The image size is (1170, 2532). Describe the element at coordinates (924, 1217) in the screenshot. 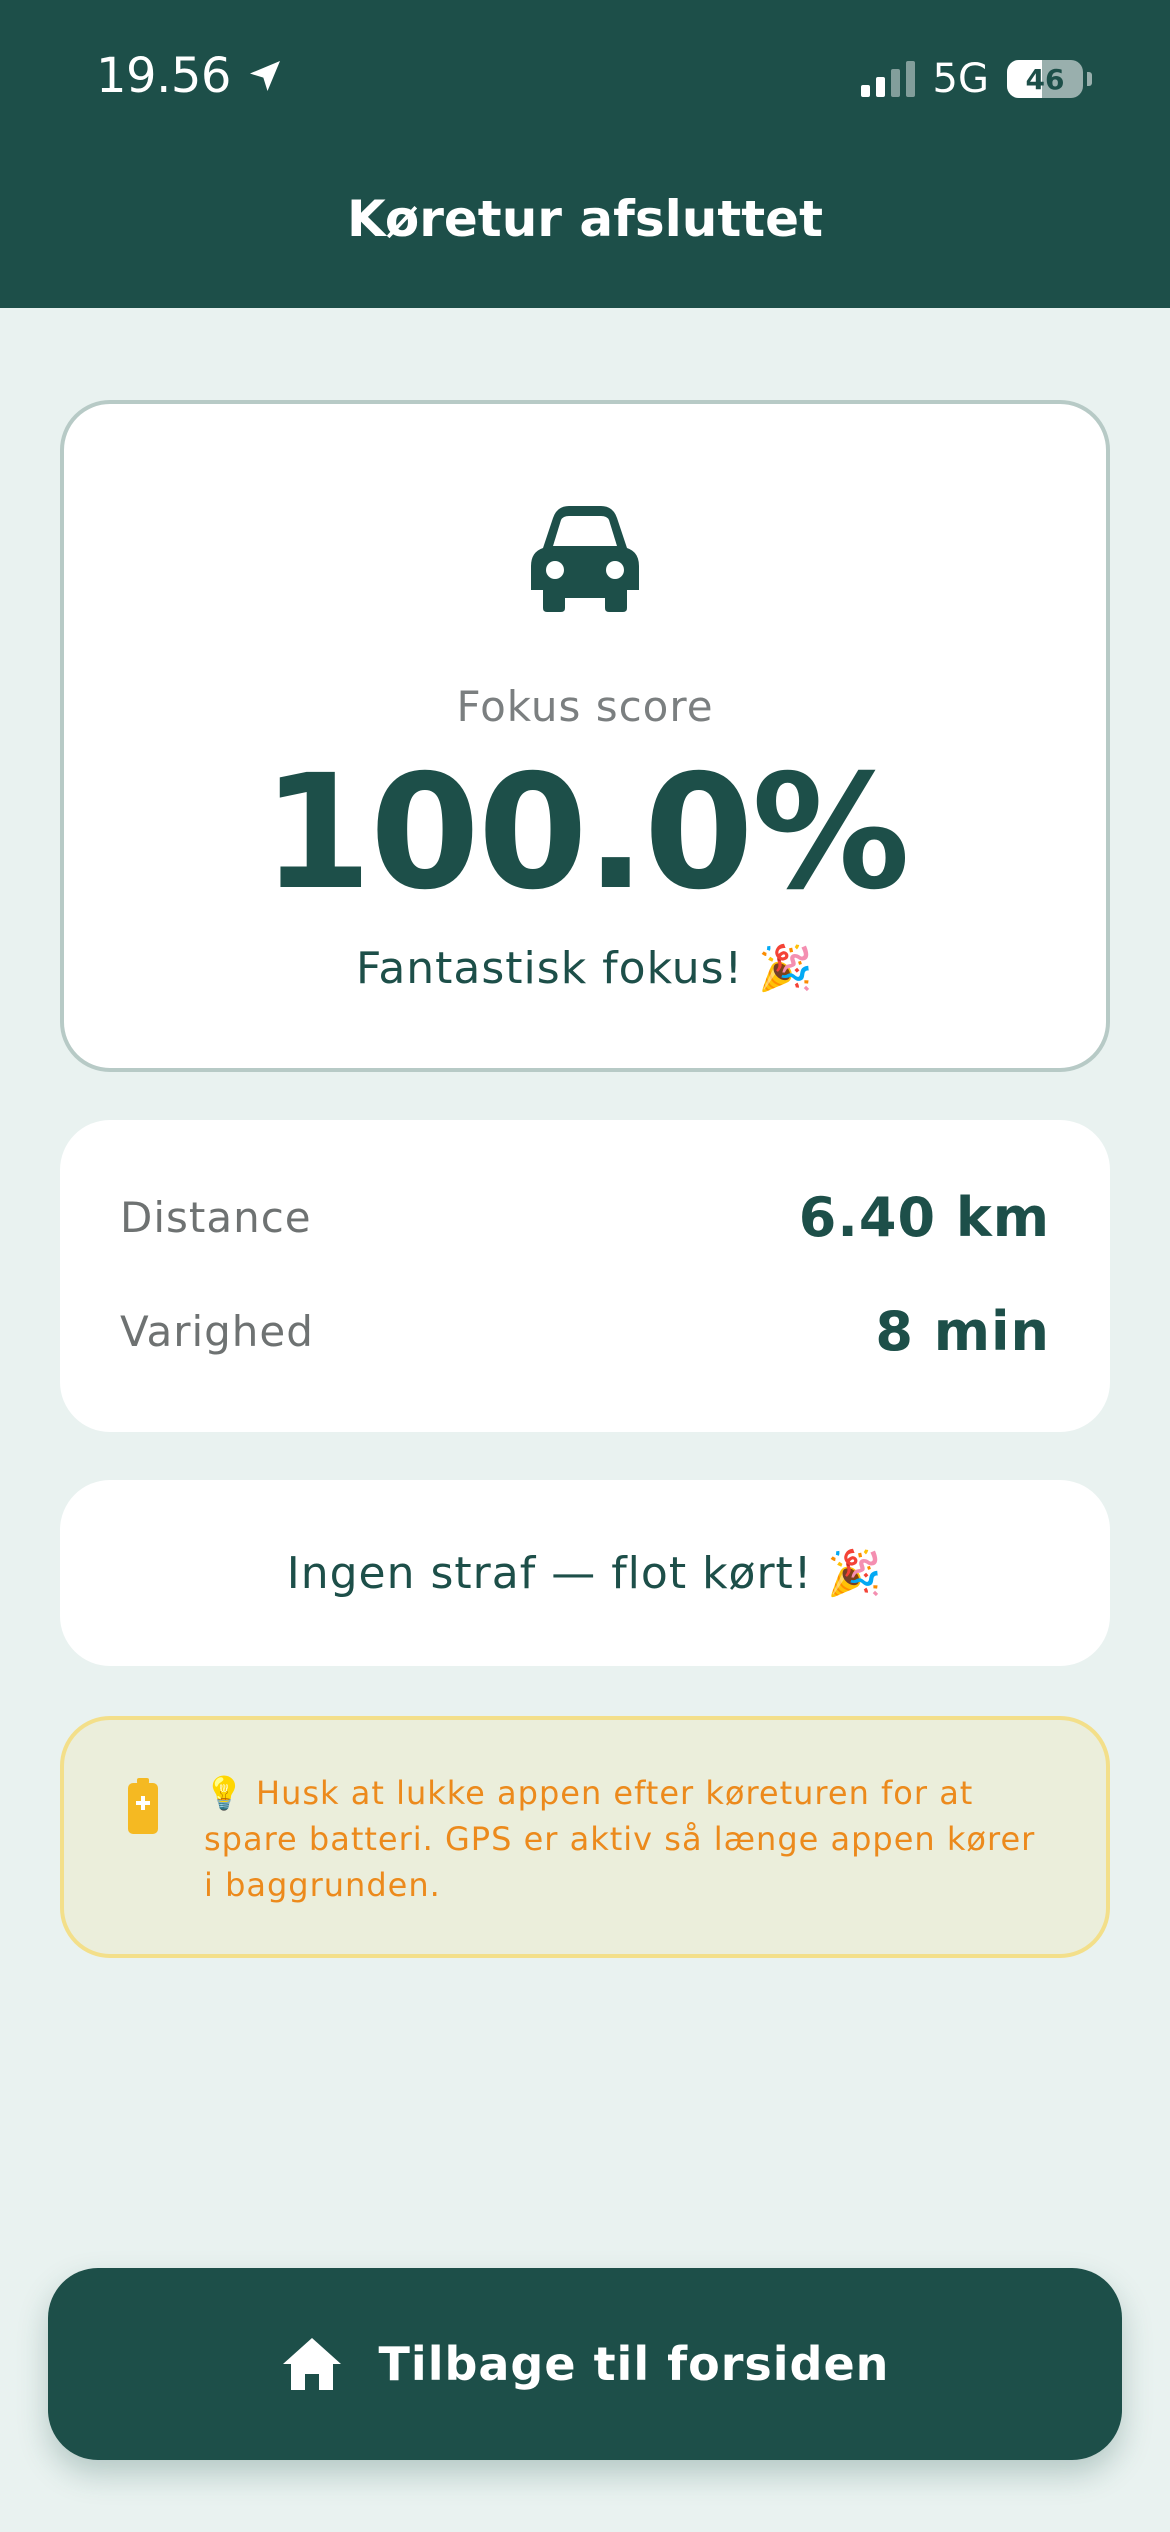

I see `distance-value: 6.40 km` at that location.